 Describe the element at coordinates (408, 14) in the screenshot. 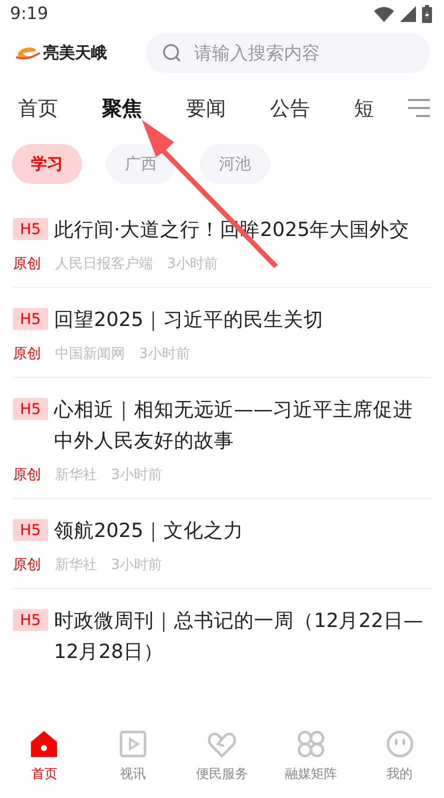

I see `signal-icon` at that location.